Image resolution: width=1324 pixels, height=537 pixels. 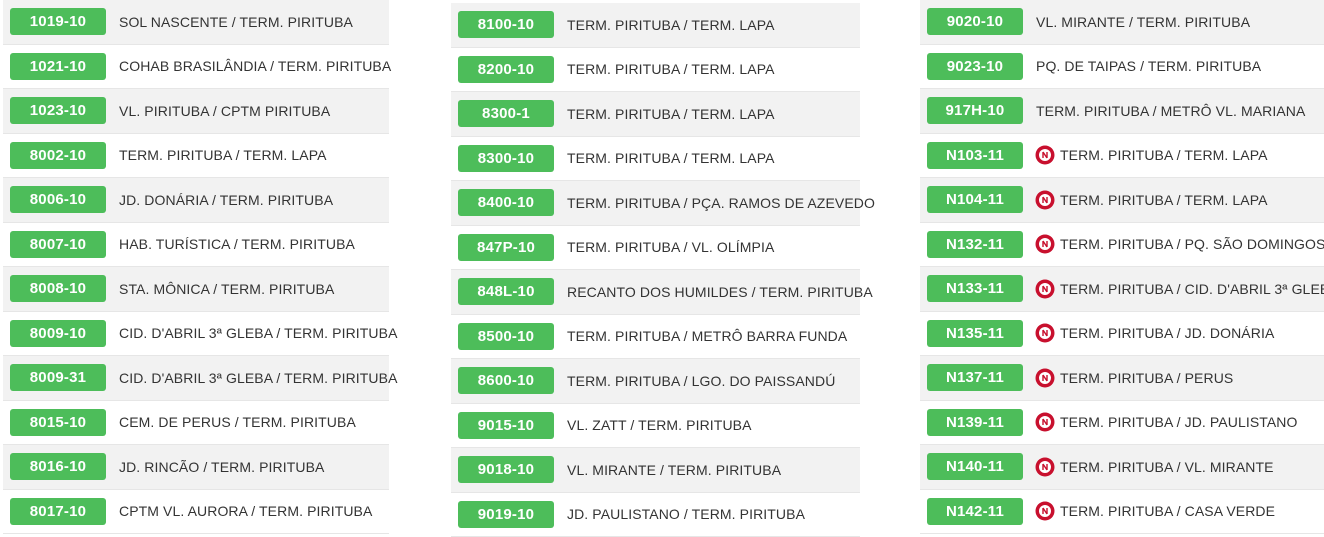 I want to click on bus-line-row-8100-10: 8100-10 TERM. PIRITUBA / TERM. LAPA, so click(x=655, y=25).